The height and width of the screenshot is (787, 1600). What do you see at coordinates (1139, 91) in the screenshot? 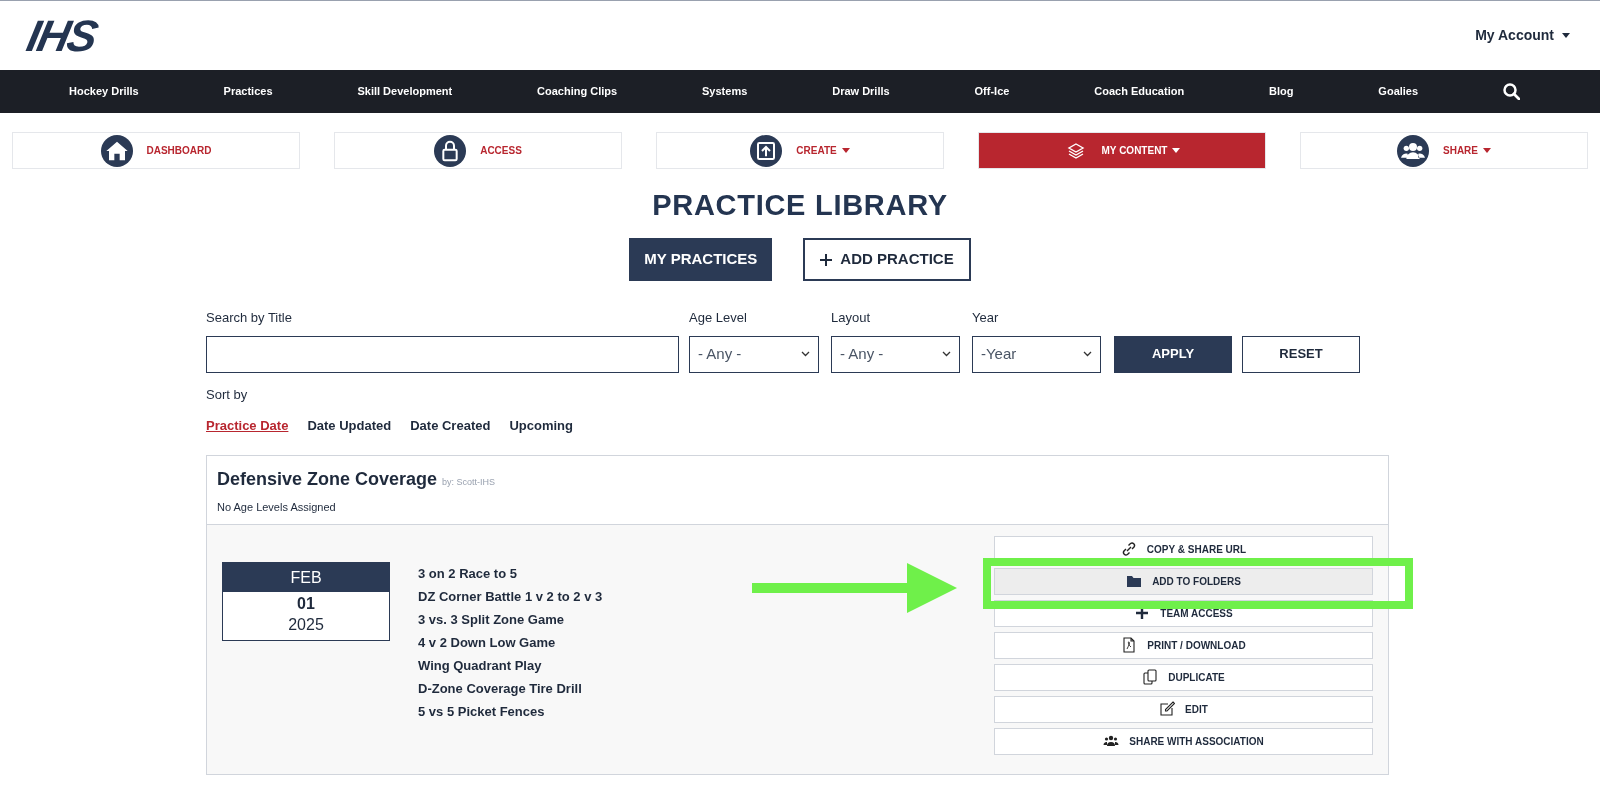
I see `nav-link: Coach Education` at bounding box center [1139, 91].